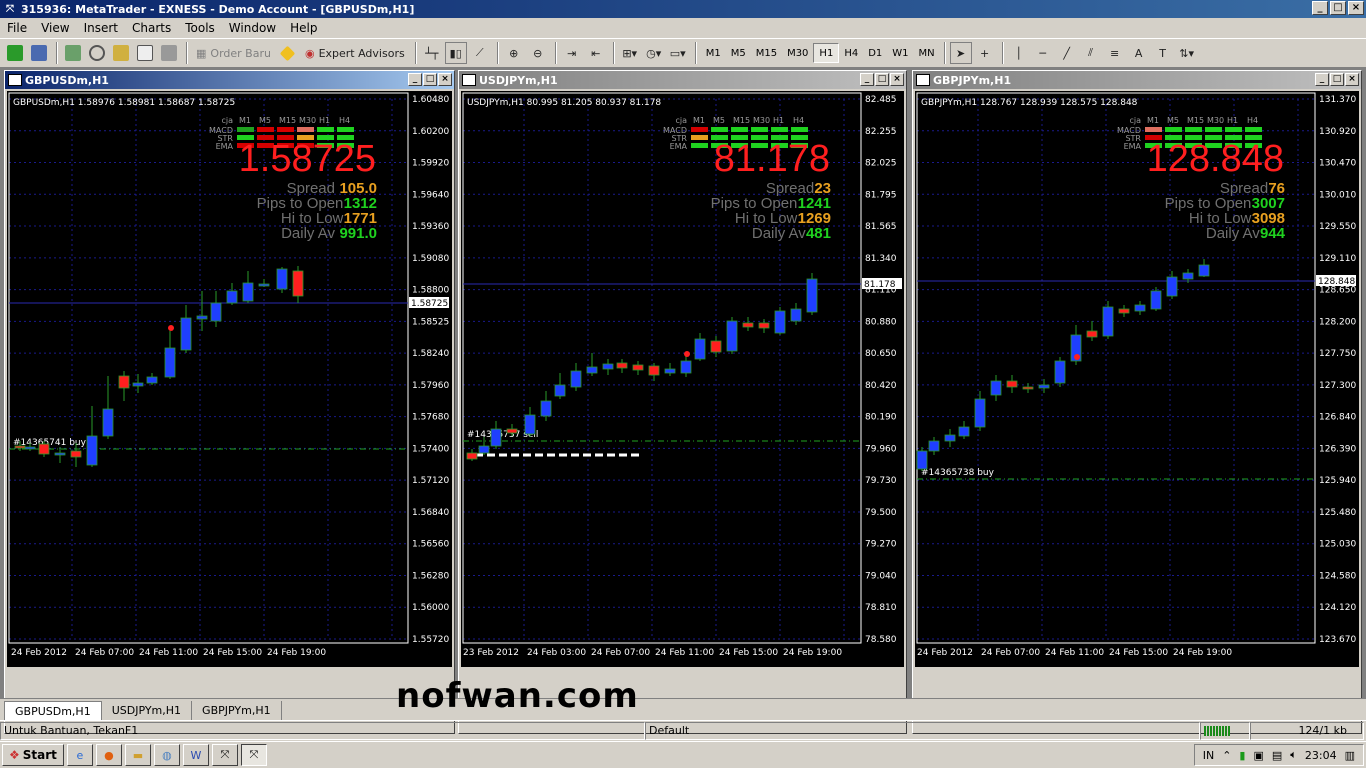  What do you see at coordinates (151, 28) in the screenshot?
I see `menu-charts: Charts` at bounding box center [151, 28].